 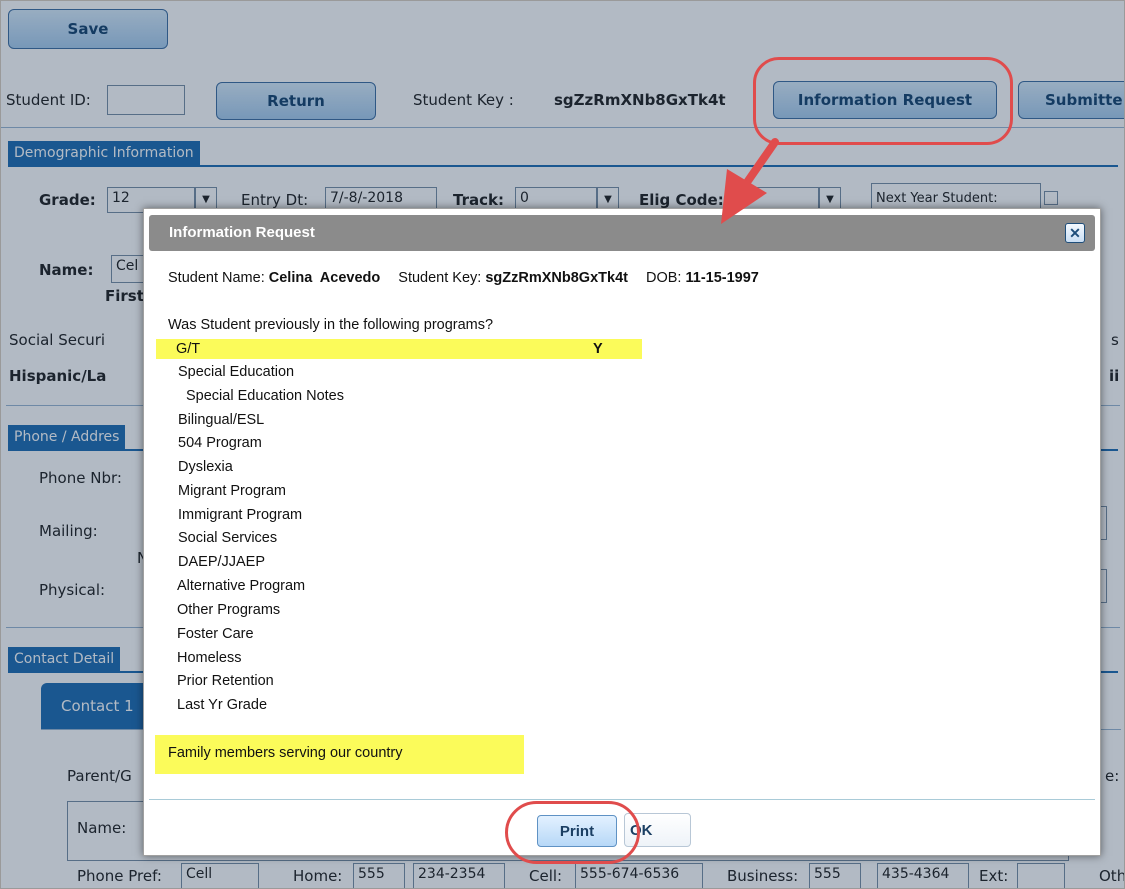 I want to click on program-last-yr-grade: Last Yr Grade, so click(x=222, y=705).